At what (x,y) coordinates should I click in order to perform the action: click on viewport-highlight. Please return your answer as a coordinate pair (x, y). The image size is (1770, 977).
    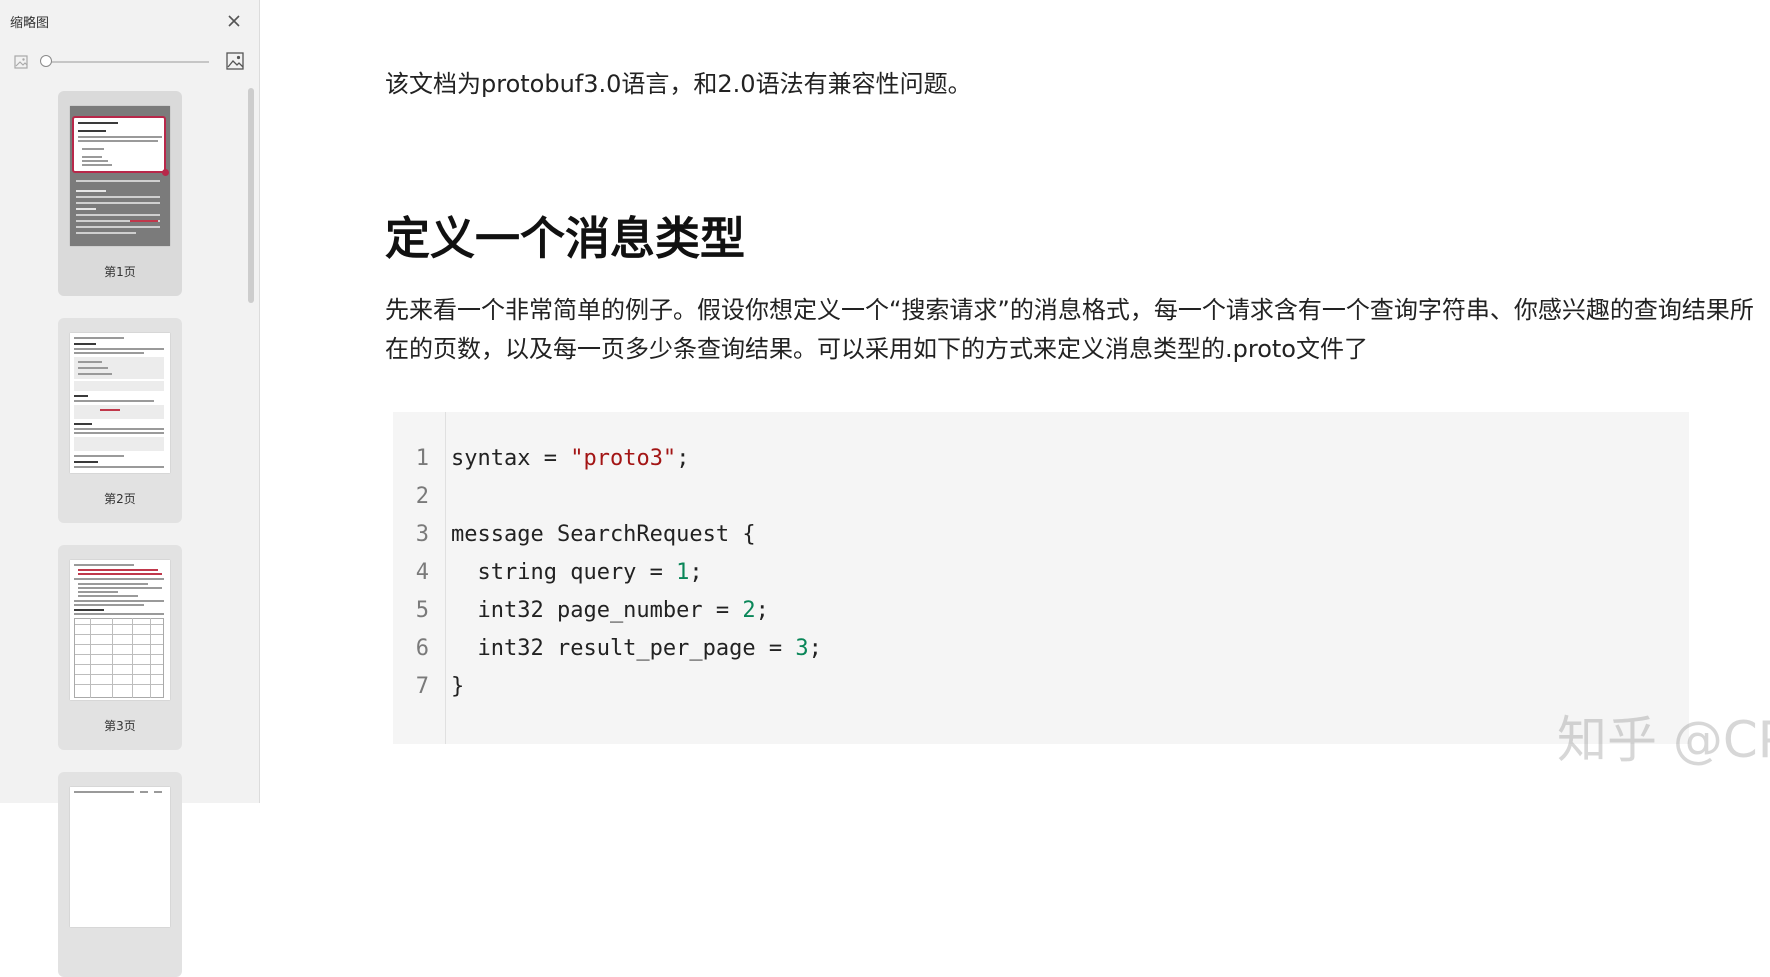
    Looking at the image, I should click on (120, 146).